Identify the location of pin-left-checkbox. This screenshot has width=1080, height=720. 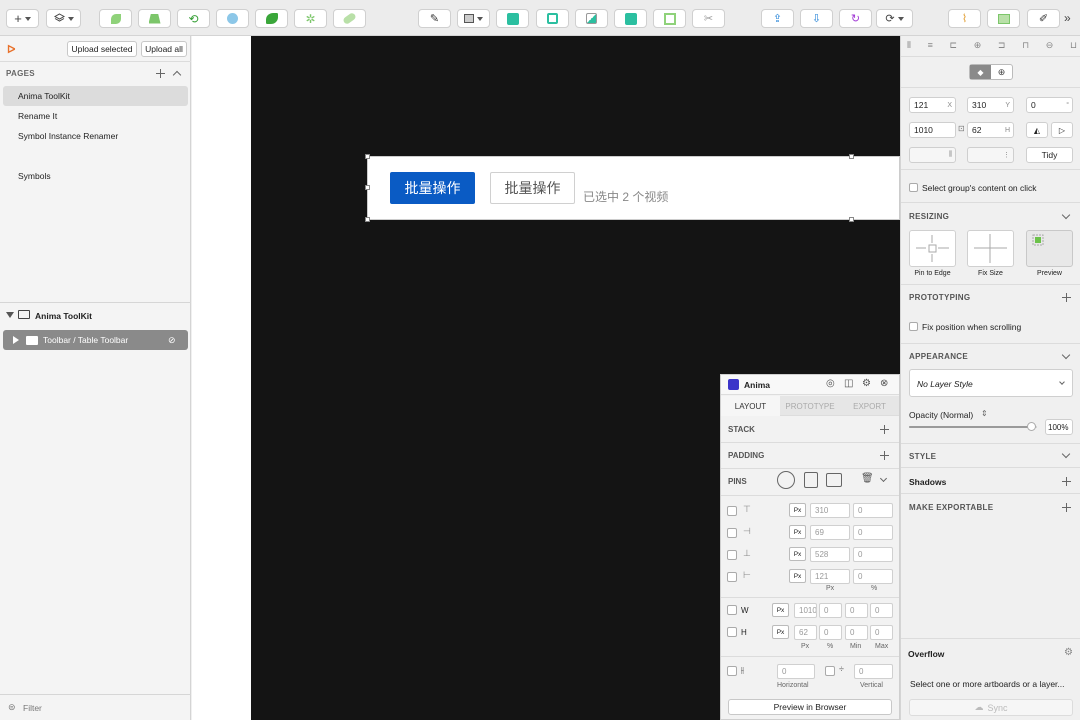
(732, 577).